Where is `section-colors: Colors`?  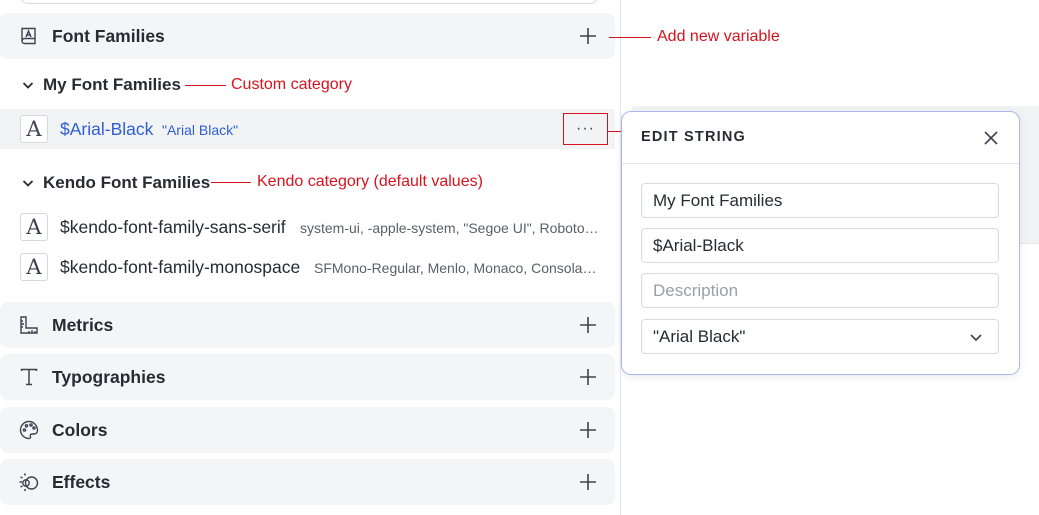
section-colors: Colors is located at coordinates (307, 430).